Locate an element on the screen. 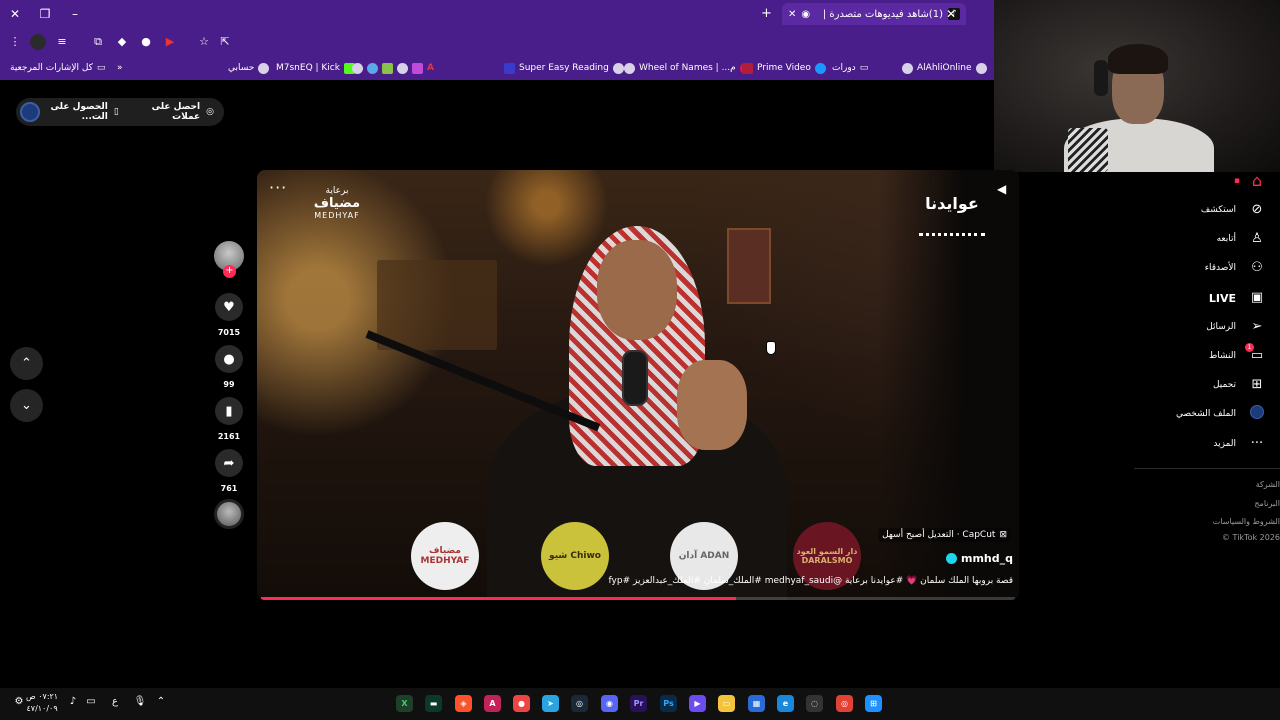 This screenshot has height=720, width=1280. network-icon: ▭ is located at coordinates (91, 701).